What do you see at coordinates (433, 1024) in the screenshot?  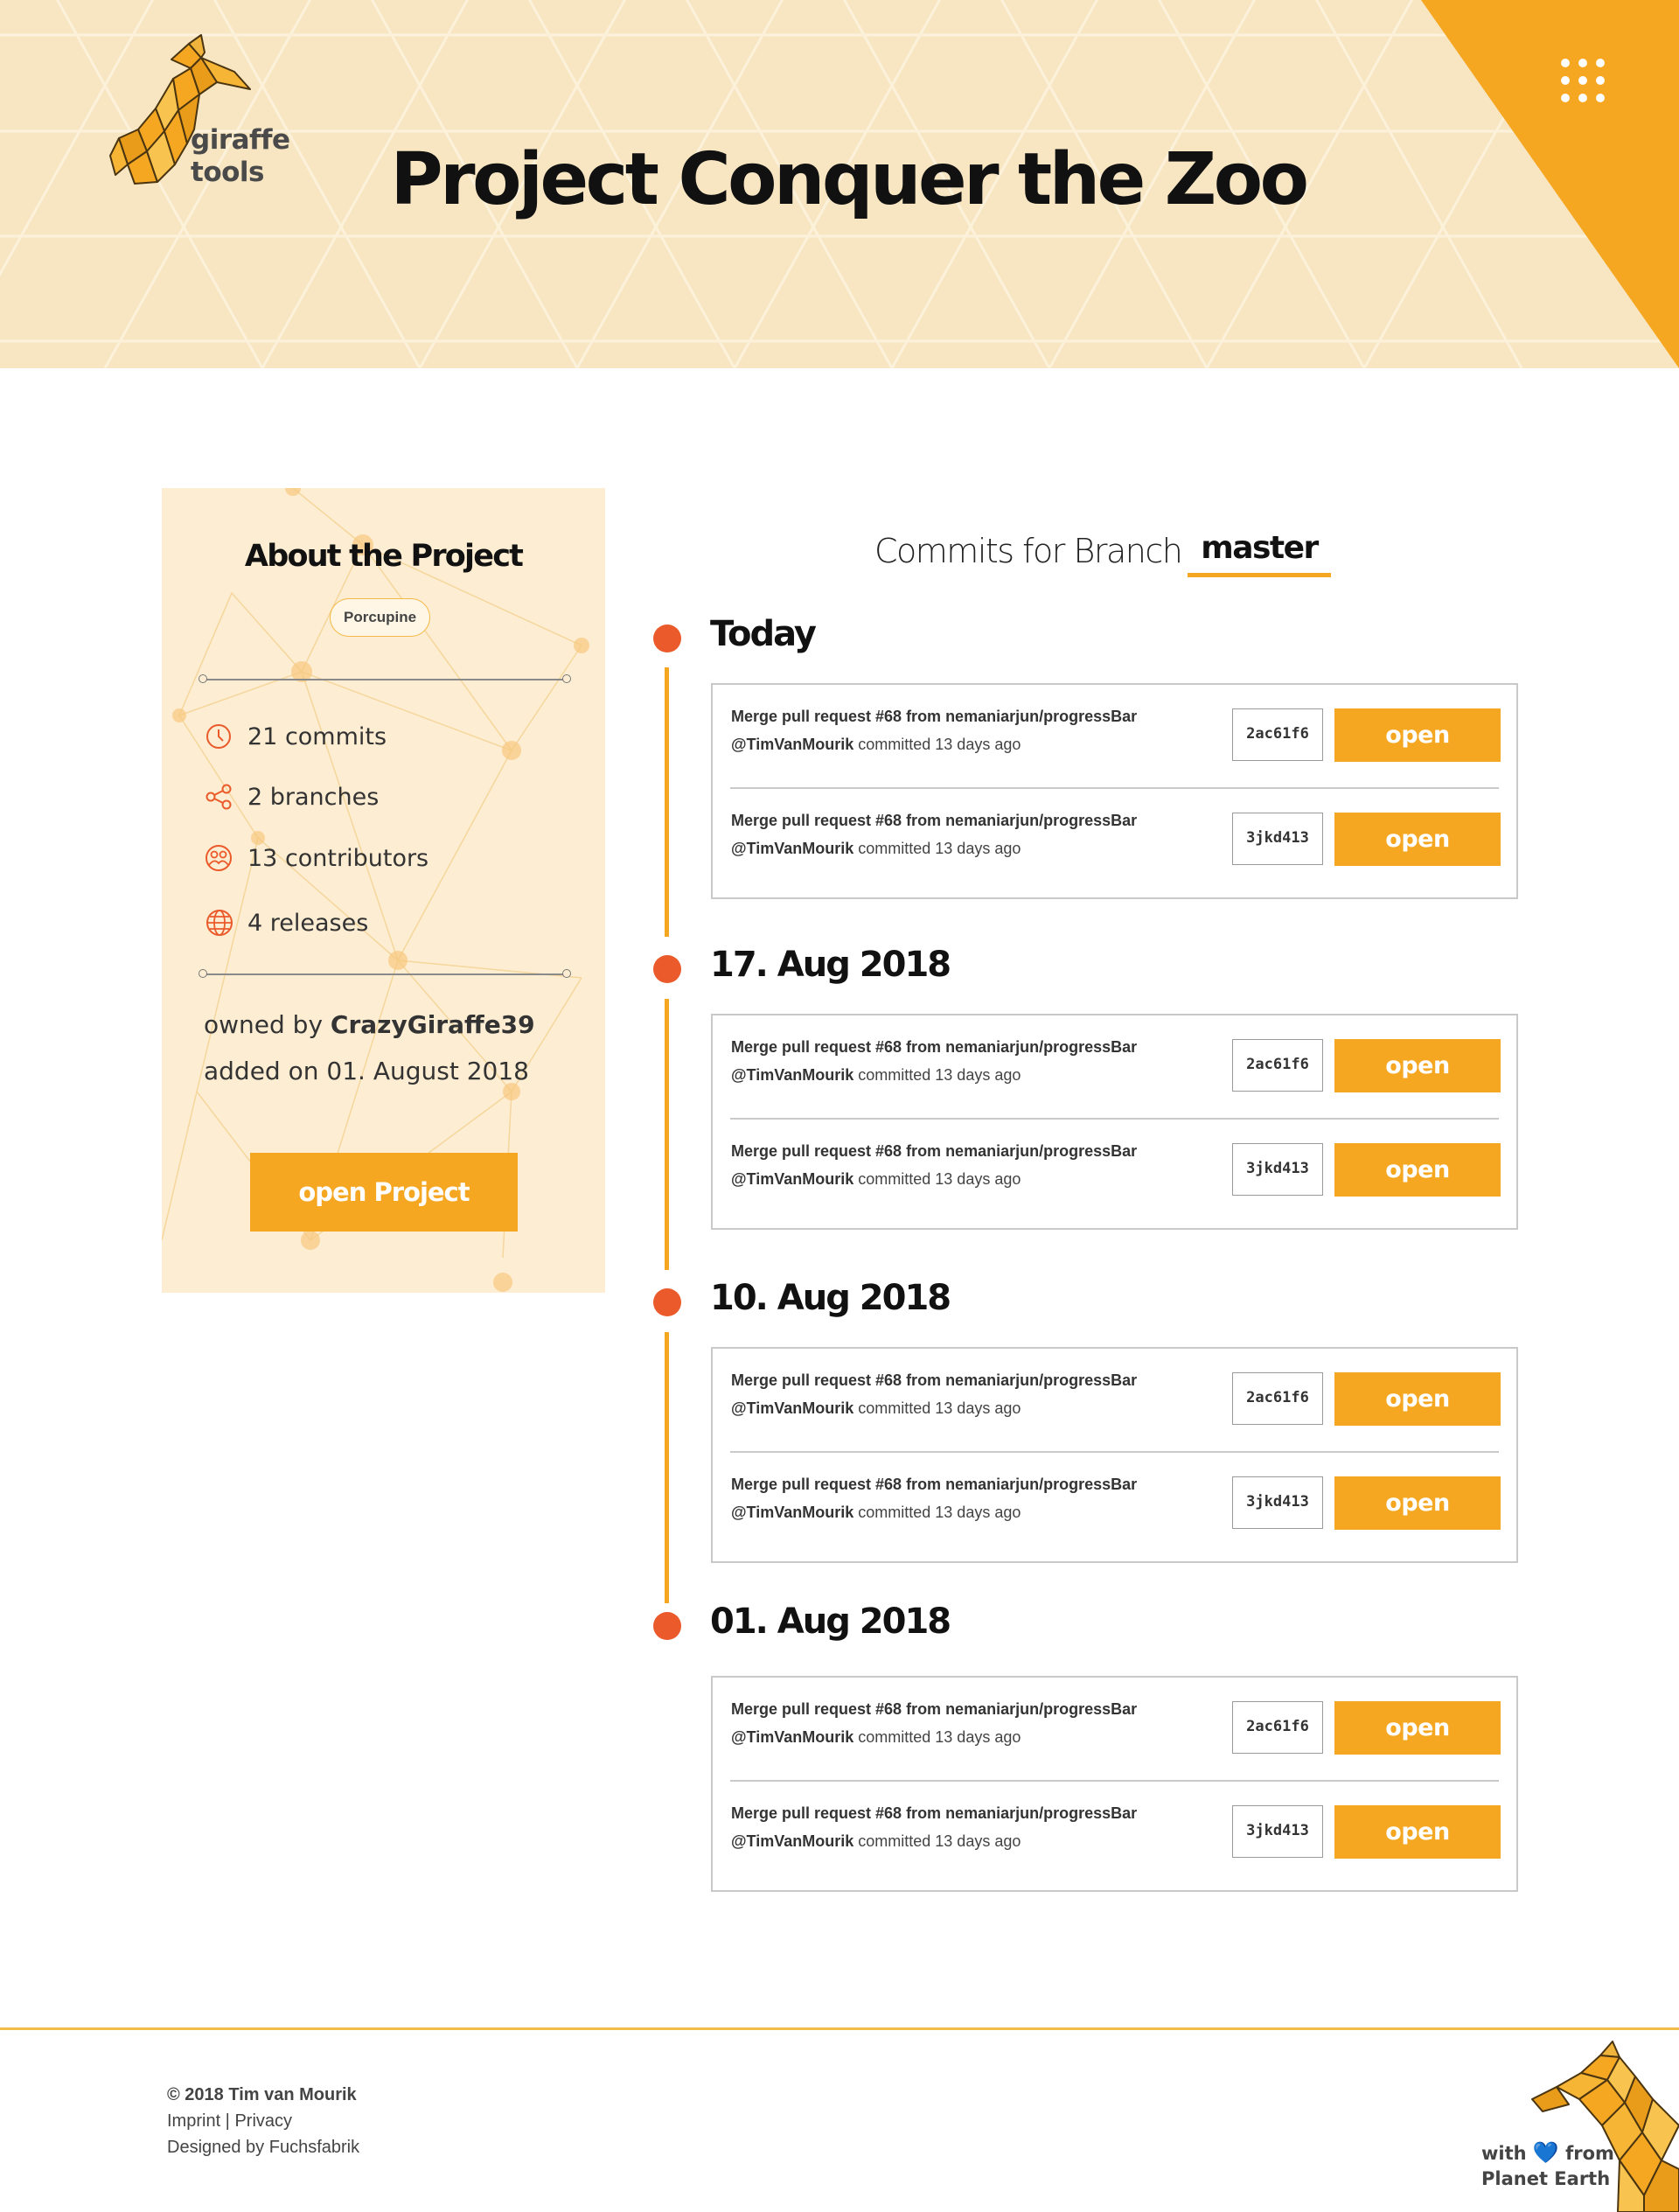 I see `owner-link: CrazyGiraffe39` at bounding box center [433, 1024].